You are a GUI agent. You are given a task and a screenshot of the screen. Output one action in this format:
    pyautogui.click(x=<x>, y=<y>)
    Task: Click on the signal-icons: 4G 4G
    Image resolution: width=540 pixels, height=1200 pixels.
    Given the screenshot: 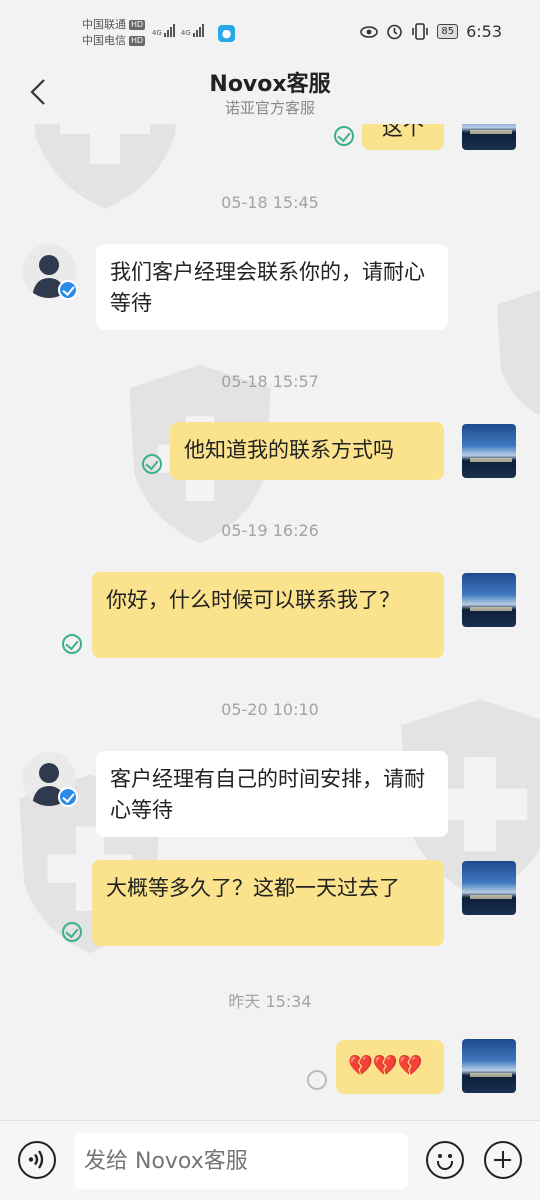 What is the action you would take?
    pyautogui.click(x=178, y=30)
    